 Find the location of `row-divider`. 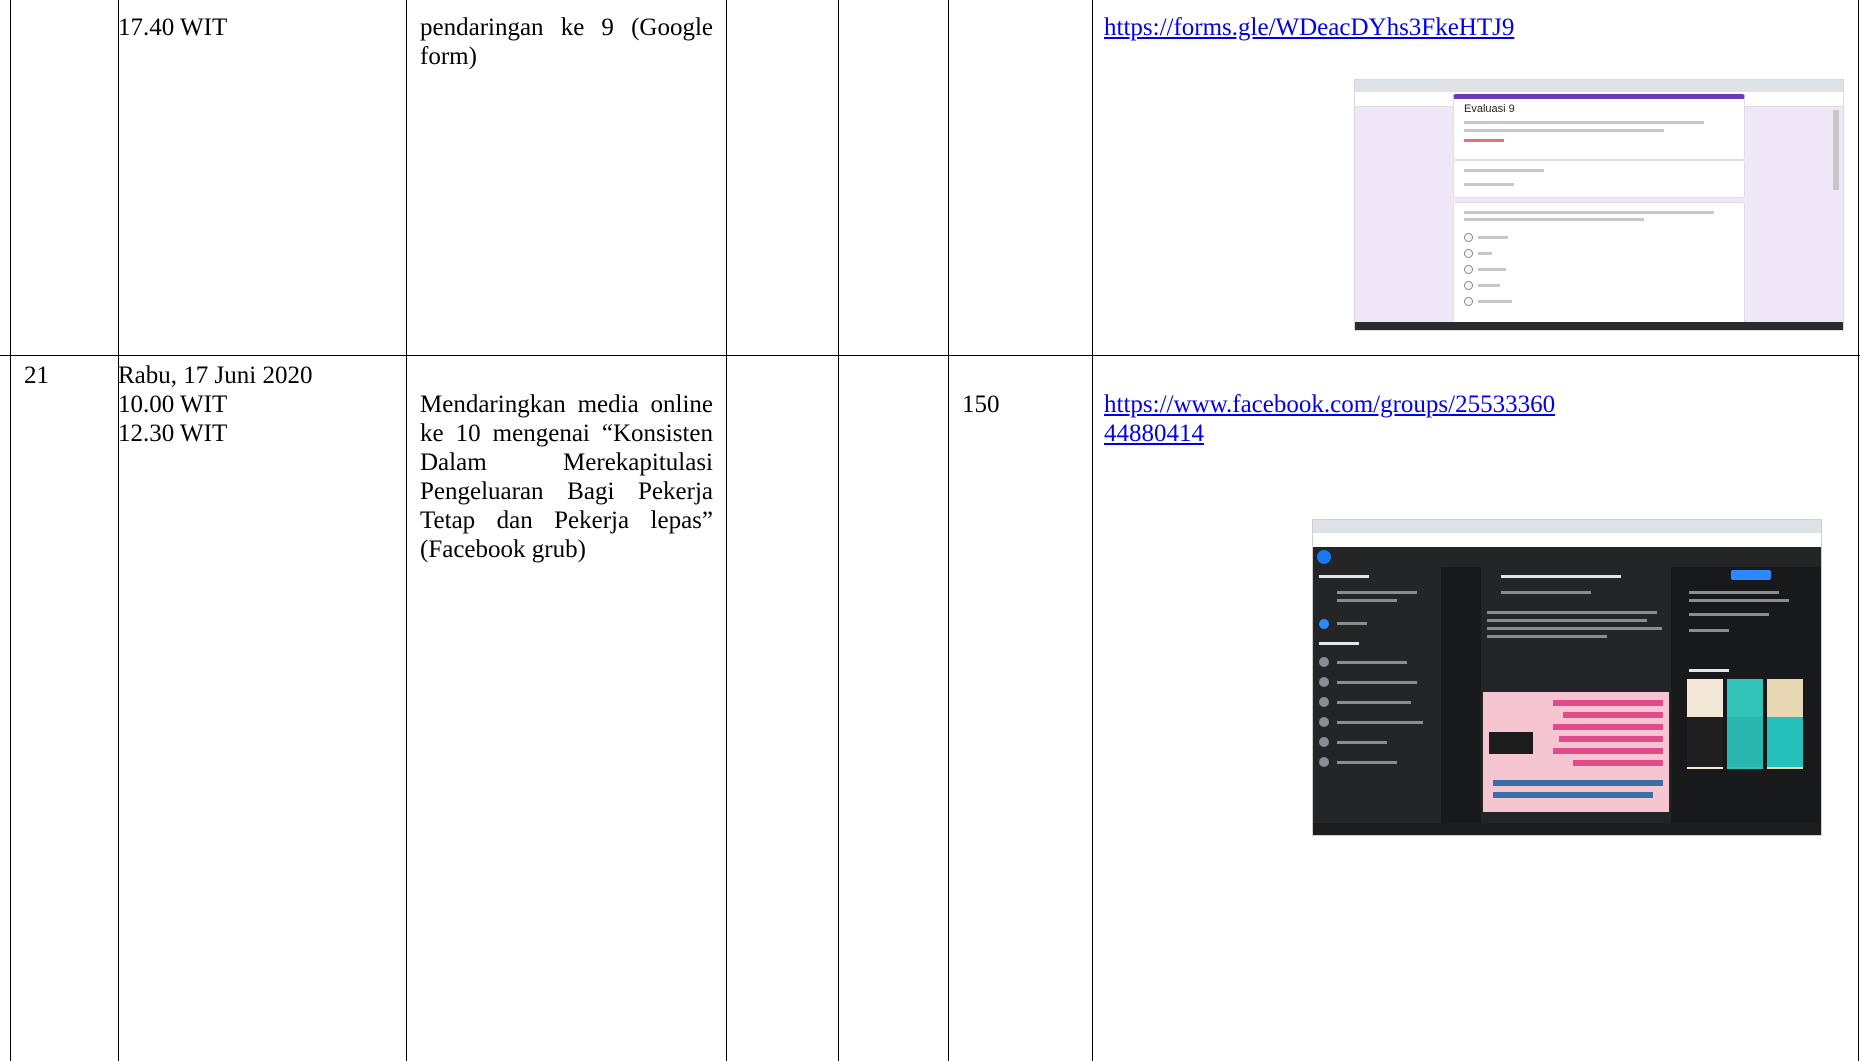

row-divider is located at coordinates (930, 355).